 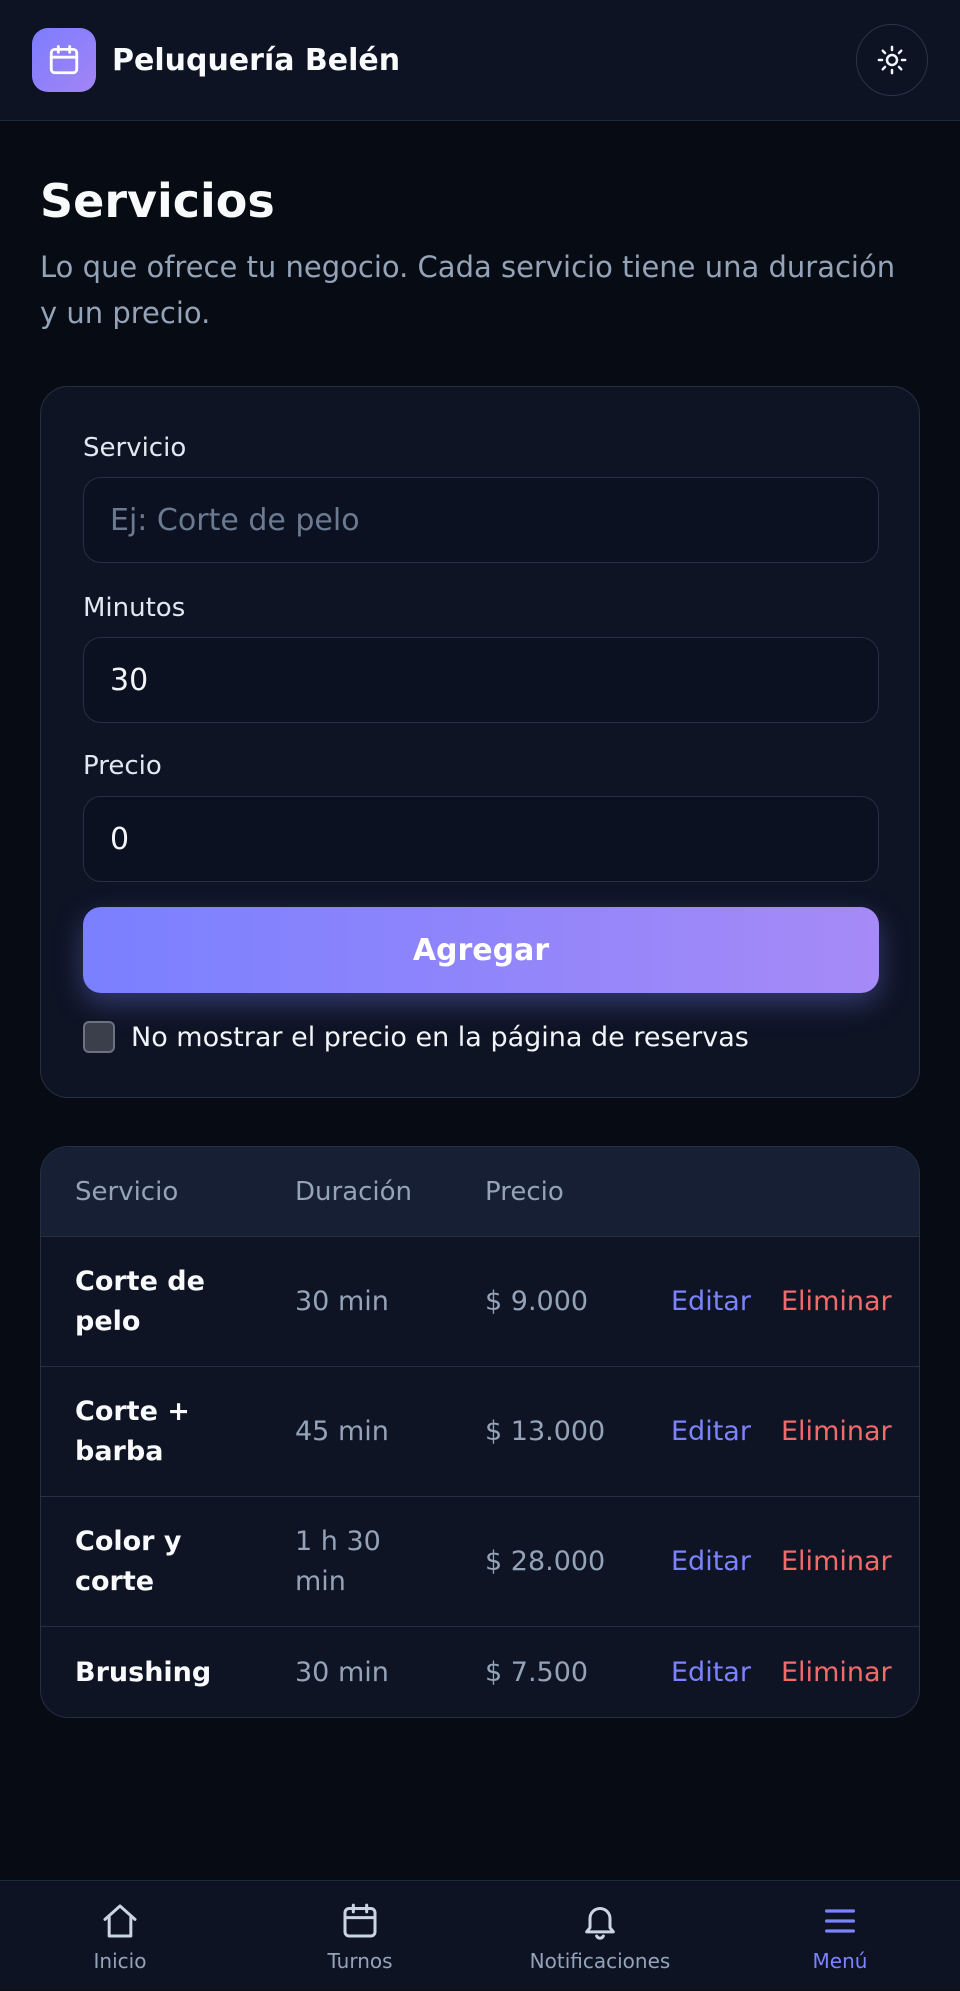 I want to click on service-name: Brushing, so click(x=143, y=1672).